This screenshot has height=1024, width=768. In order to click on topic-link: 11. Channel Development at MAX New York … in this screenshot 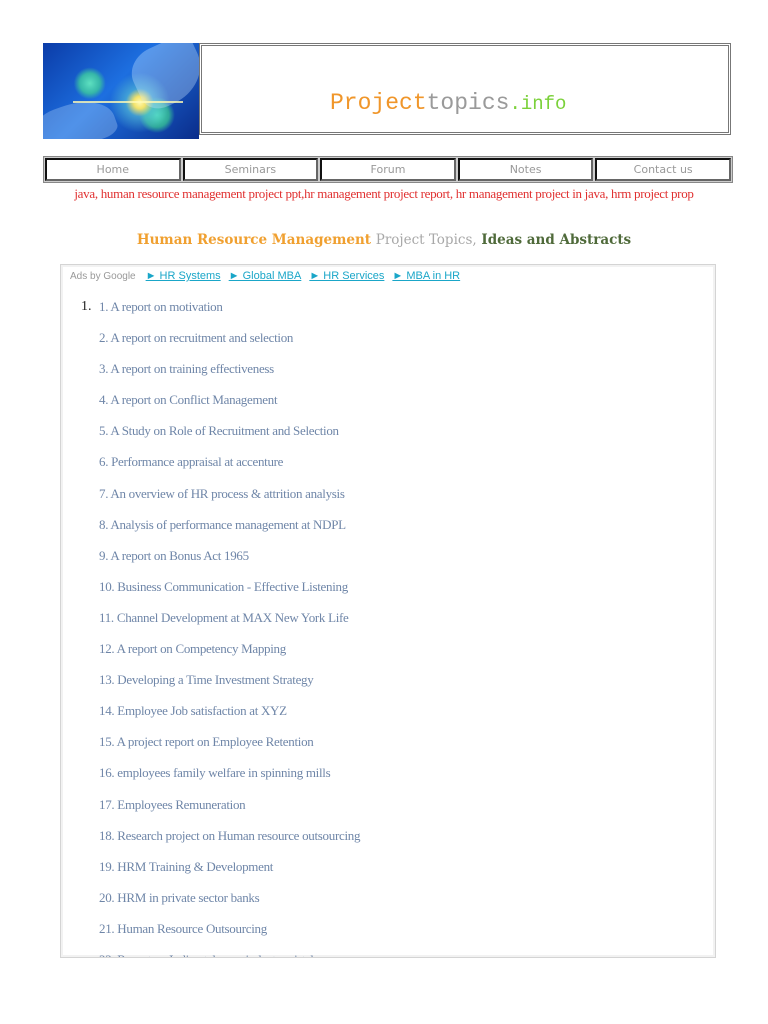, I will do `click(229, 625)`.